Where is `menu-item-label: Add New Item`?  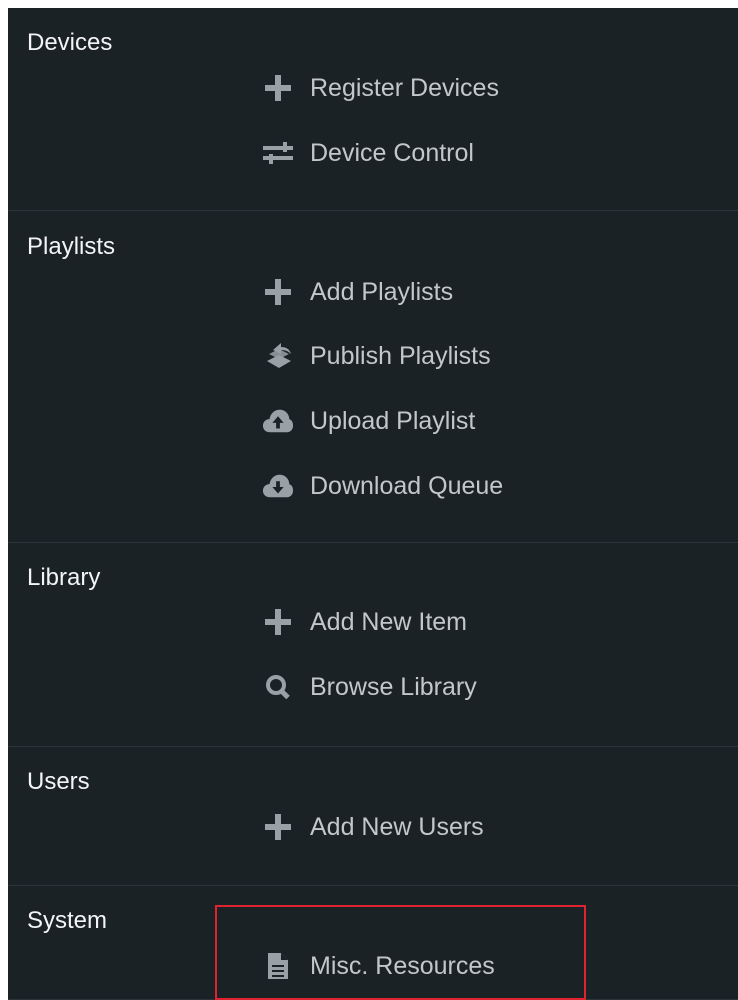 menu-item-label: Add New Item is located at coordinates (389, 621).